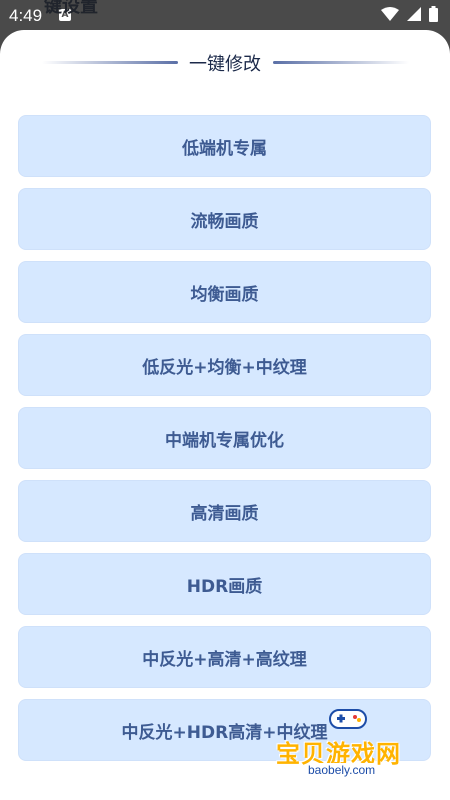 Image resolution: width=450 pixels, height=800 pixels. Describe the element at coordinates (224, 584) in the screenshot. I see `preset-button-hdr: HDR画质` at that location.